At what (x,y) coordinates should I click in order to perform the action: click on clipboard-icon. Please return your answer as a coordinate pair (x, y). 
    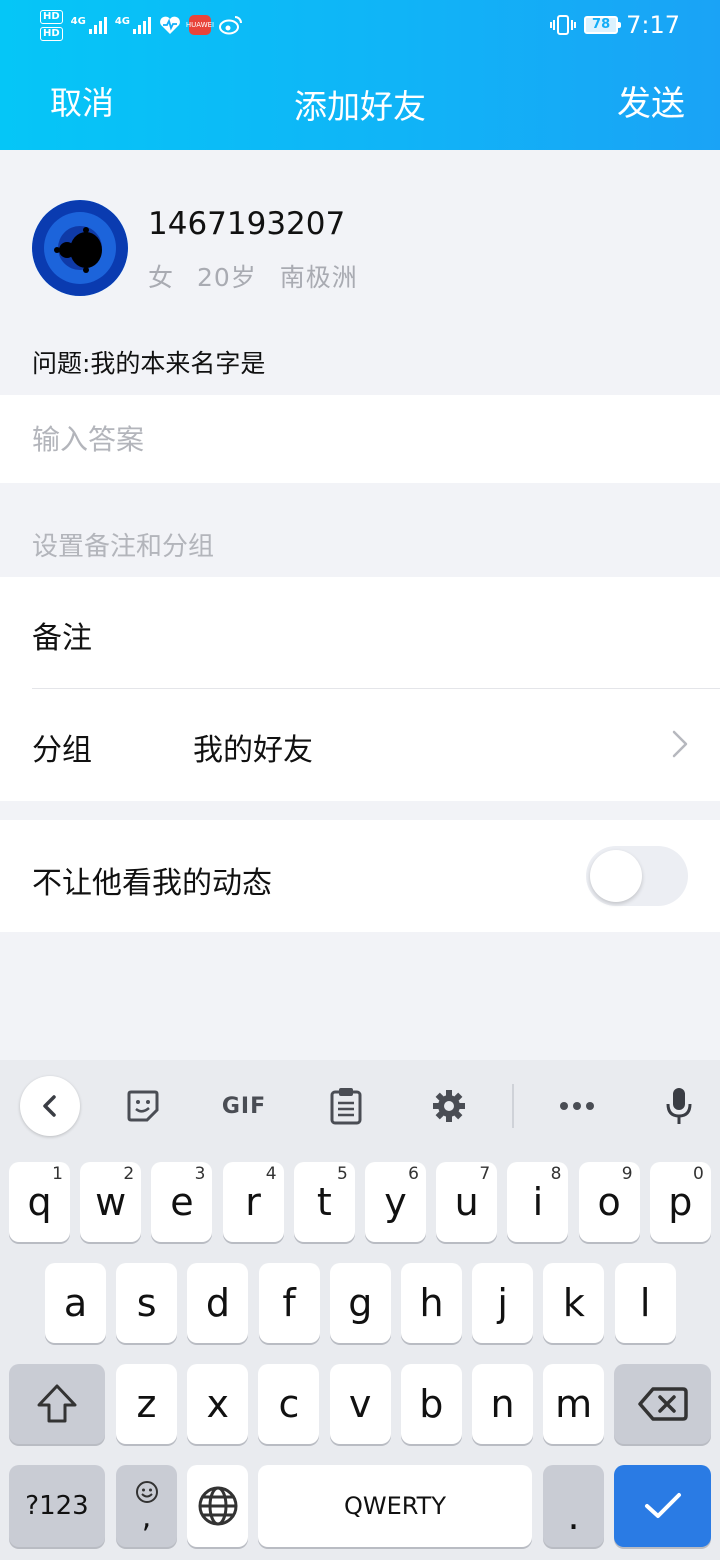
    Looking at the image, I should click on (346, 1106).